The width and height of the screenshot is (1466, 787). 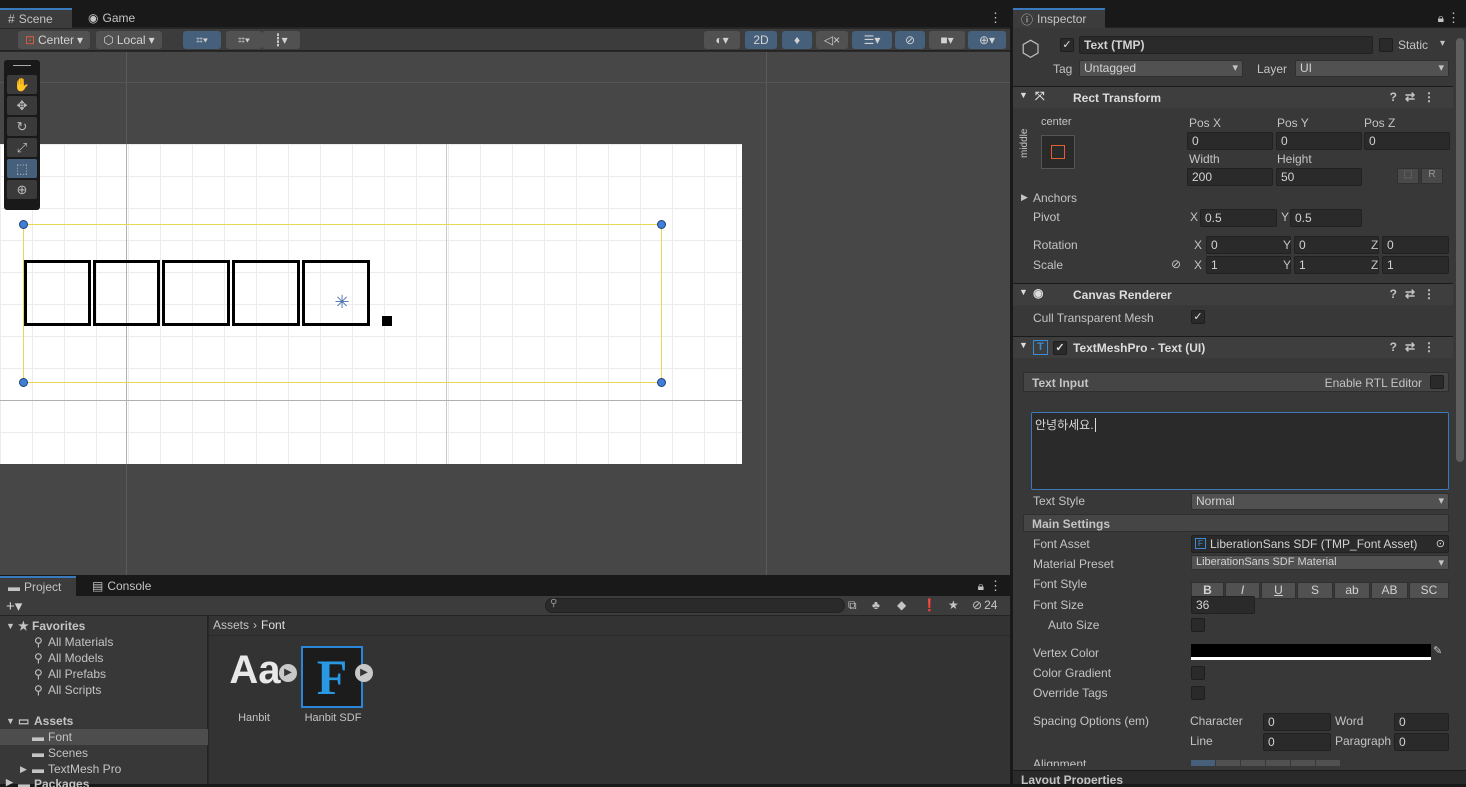 What do you see at coordinates (38, 586) in the screenshot?
I see `tab-project: ▬ Project` at bounding box center [38, 586].